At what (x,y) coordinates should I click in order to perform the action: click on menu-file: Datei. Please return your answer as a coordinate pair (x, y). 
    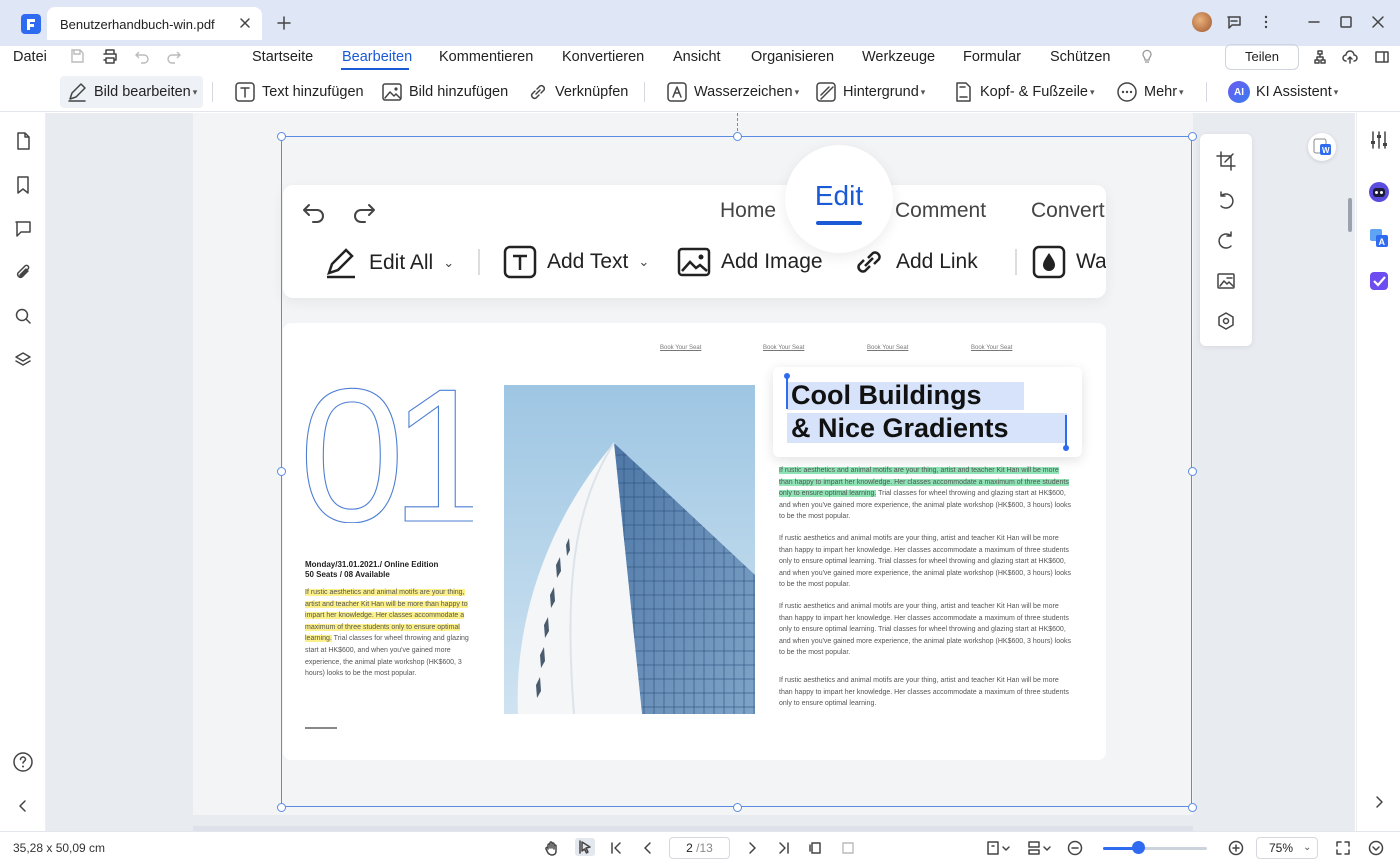
    Looking at the image, I should click on (30, 57).